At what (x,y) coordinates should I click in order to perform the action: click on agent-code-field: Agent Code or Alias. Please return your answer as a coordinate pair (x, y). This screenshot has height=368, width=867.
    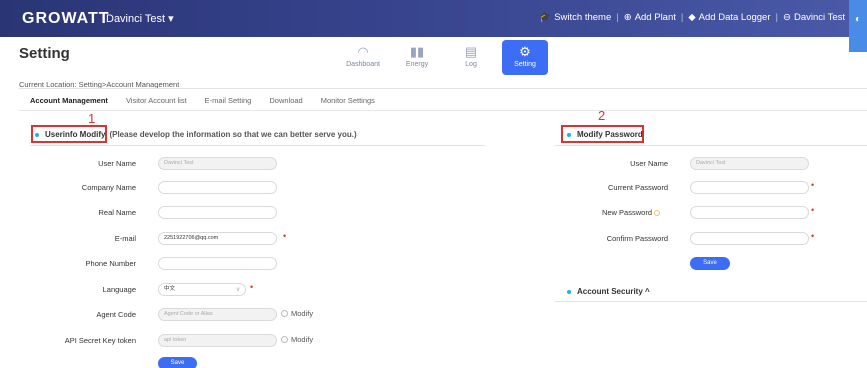
    Looking at the image, I should click on (217, 314).